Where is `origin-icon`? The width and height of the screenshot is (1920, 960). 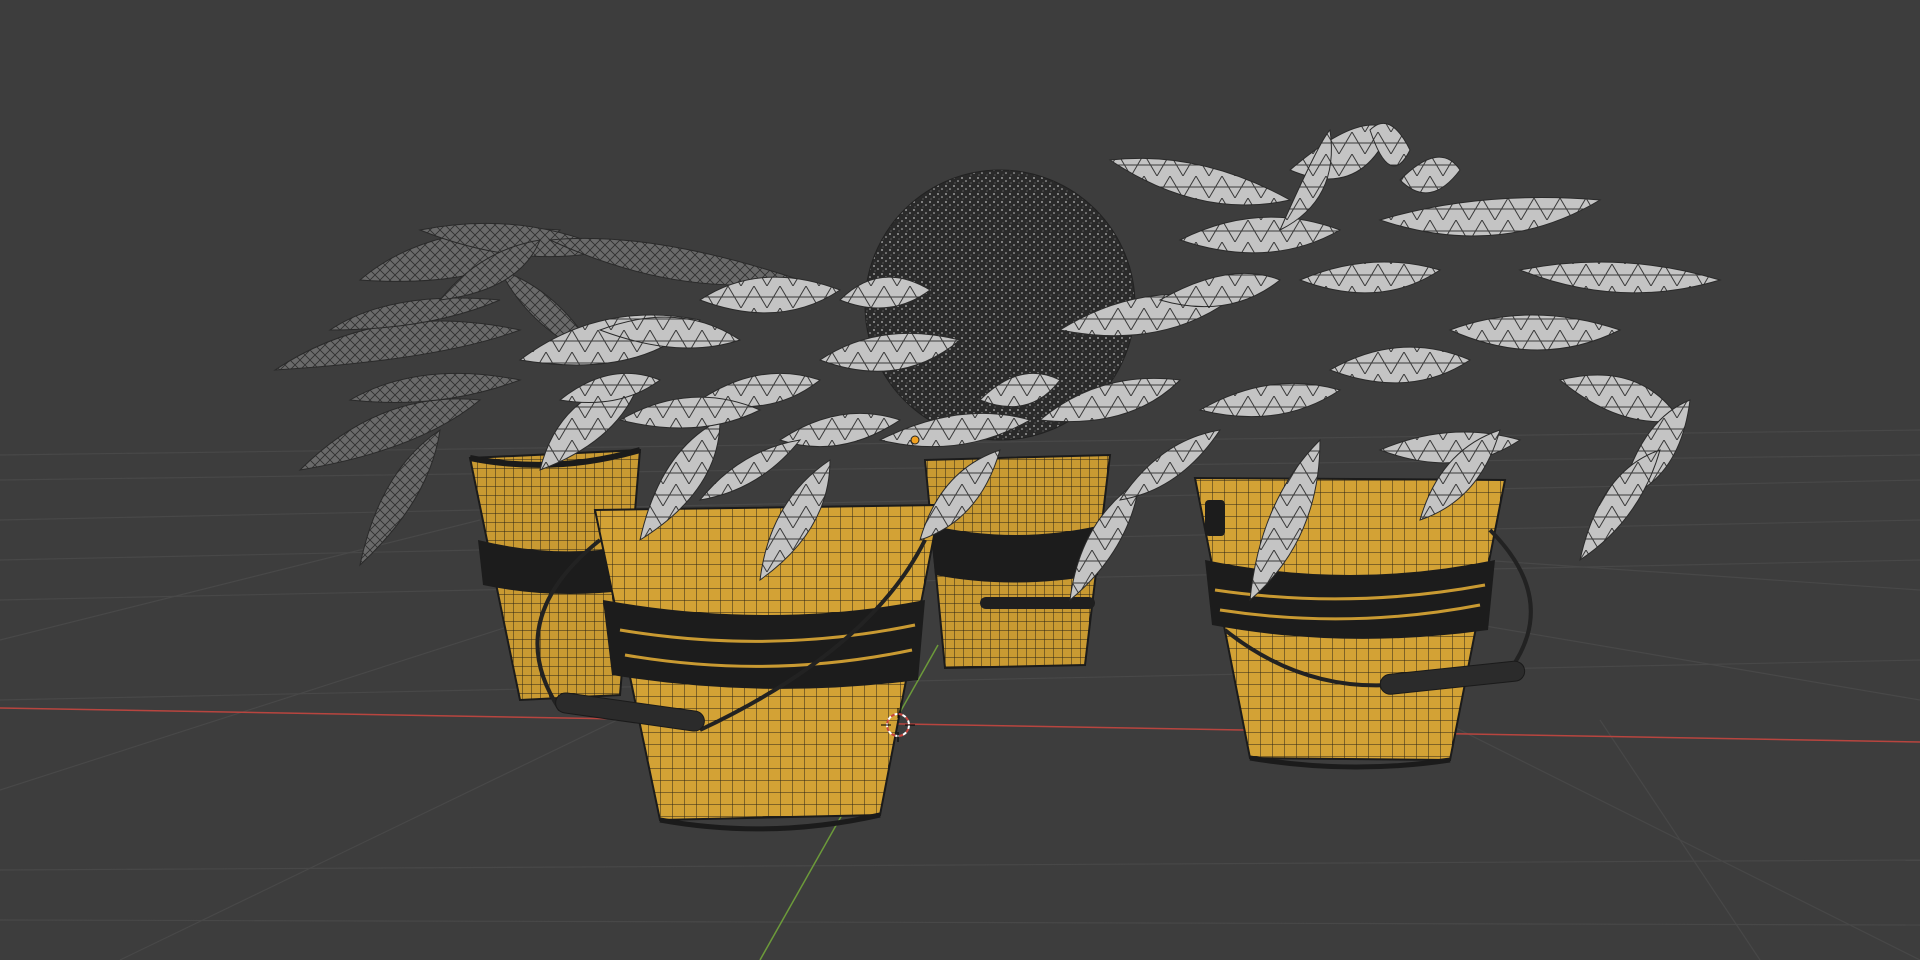
origin-icon is located at coordinates (915, 440).